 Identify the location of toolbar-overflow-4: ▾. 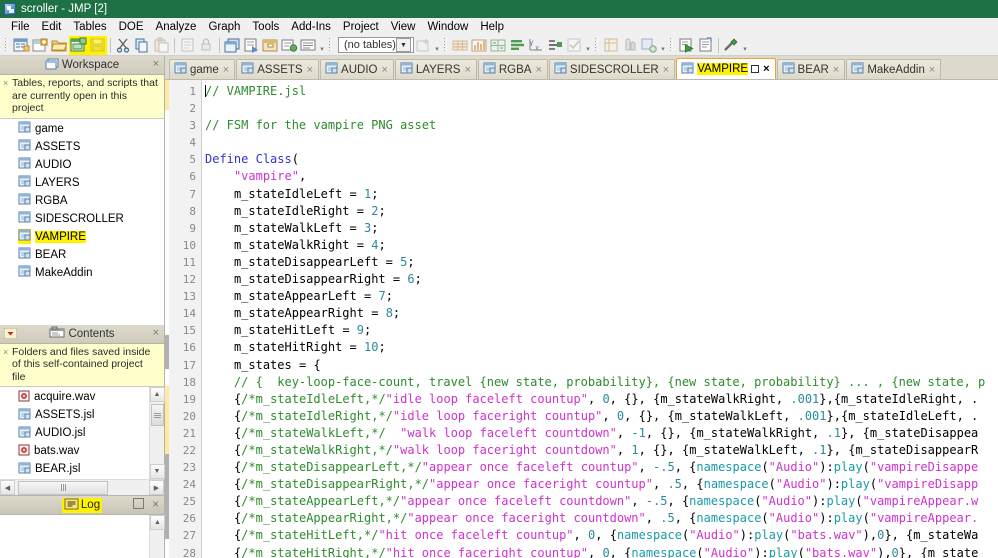
(663, 45).